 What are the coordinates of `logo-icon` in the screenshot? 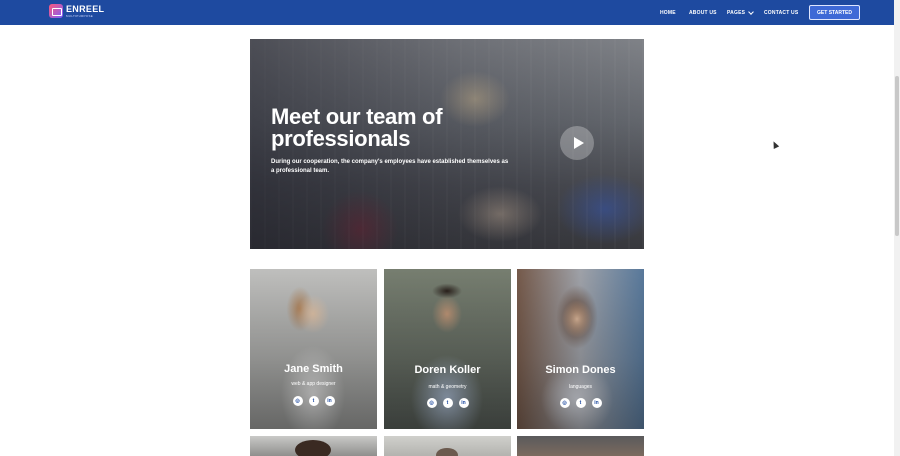 It's located at (56, 11).